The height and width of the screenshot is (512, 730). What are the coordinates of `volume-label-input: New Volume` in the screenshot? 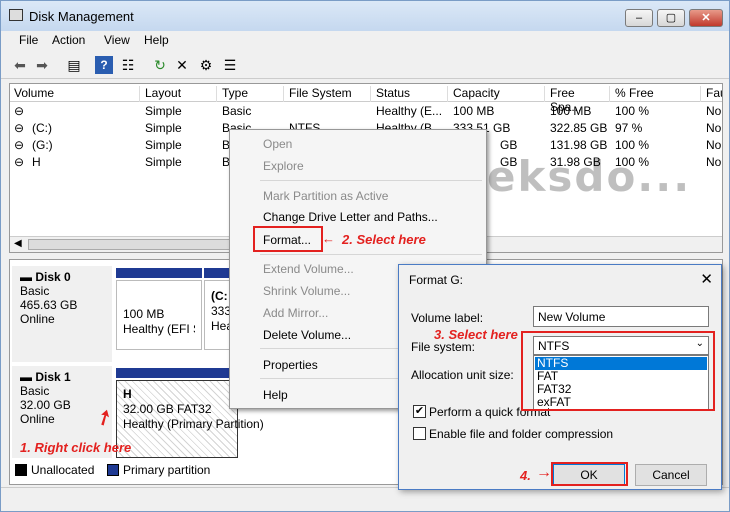 It's located at (621, 316).